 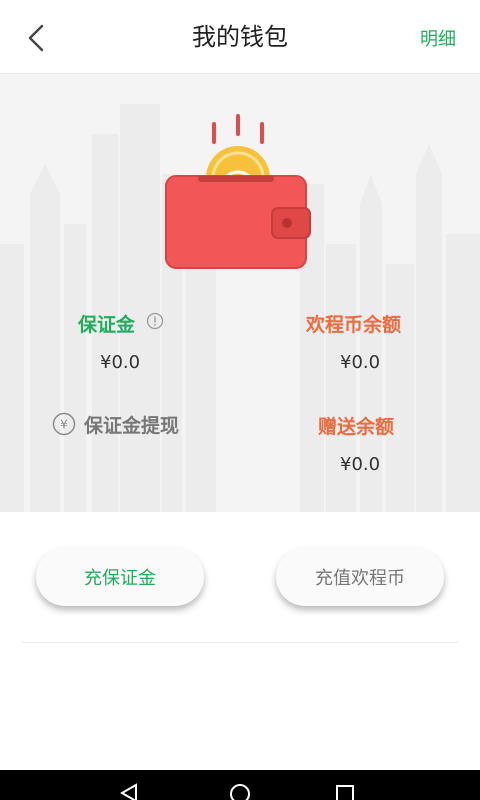 I want to click on deposit-label: 保证金, so click(x=107, y=325).